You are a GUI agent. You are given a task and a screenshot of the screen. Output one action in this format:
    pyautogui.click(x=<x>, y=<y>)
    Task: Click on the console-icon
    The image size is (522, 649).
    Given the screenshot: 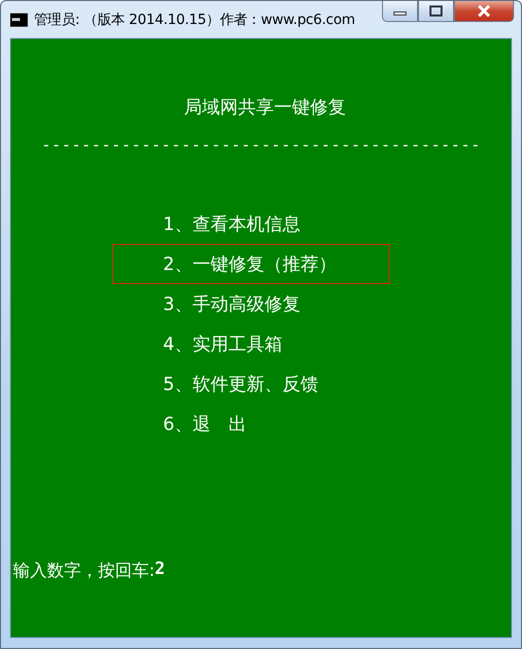 What is the action you would take?
    pyautogui.click(x=19, y=19)
    